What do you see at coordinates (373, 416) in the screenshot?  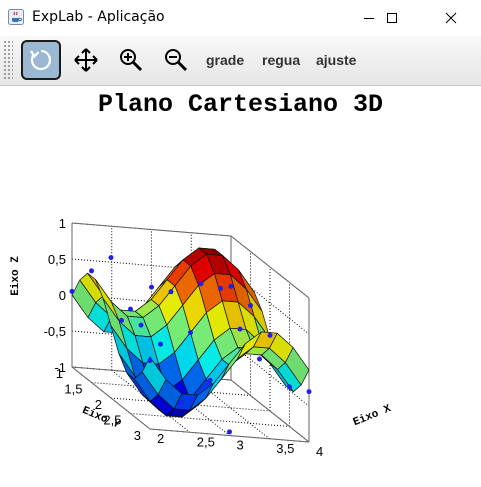 I see `x-axis-label: Eixo X` at bounding box center [373, 416].